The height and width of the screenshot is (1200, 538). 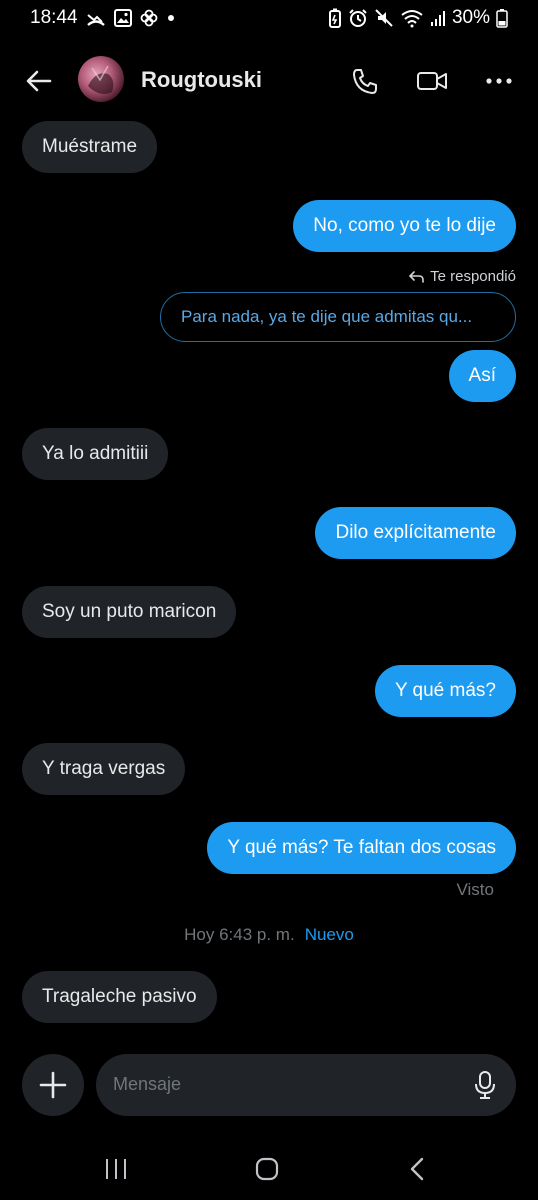 What do you see at coordinates (418, 1169) in the screenshot?
I see `nav-back-icon` at bounding box center [418, 1169].